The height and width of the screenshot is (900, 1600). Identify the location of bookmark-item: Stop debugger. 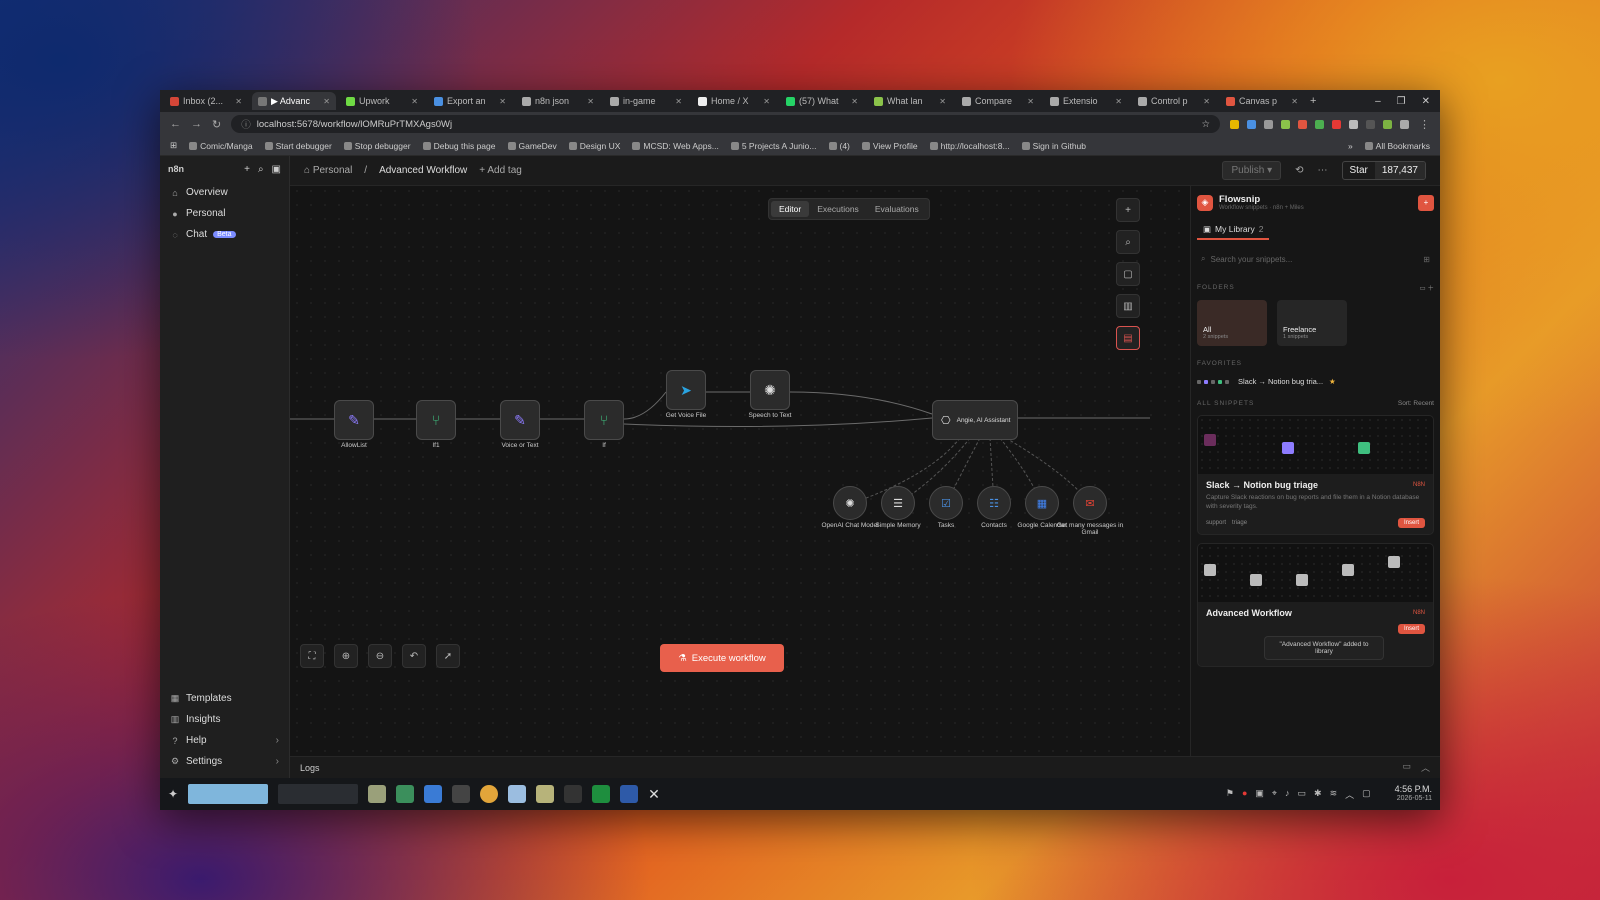
(377, 146).